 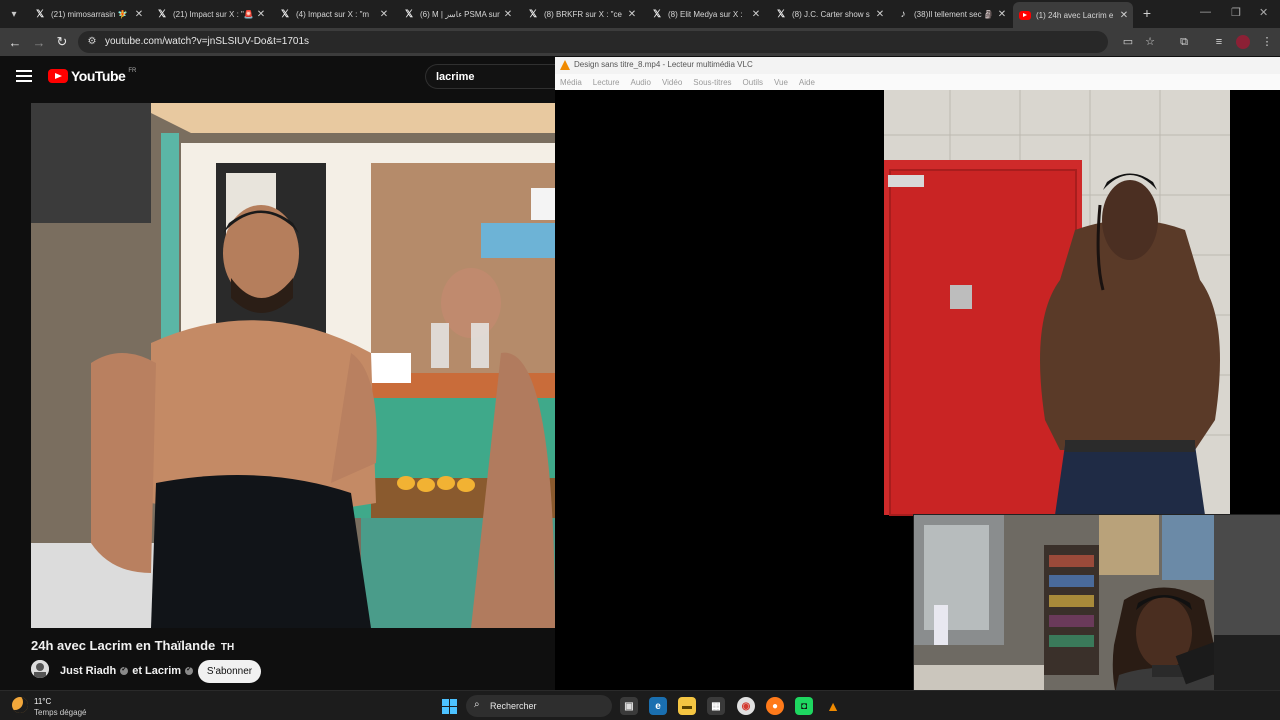 What do you see at coordinates (477, 704) in the screenshot?
I see `search-icon: ⌕` at bounding box center [477, 704].